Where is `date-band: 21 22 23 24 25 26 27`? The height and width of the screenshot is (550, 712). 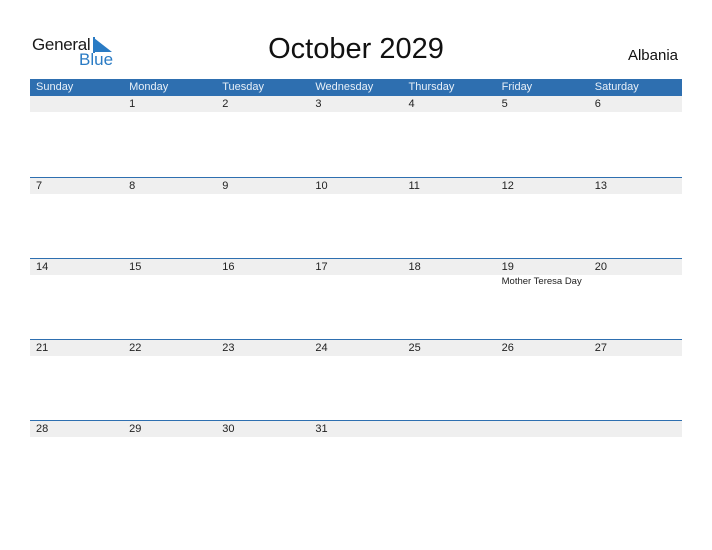 date-band: 21 22 23 24 25 26 27 is located at coordinates (356, 348).